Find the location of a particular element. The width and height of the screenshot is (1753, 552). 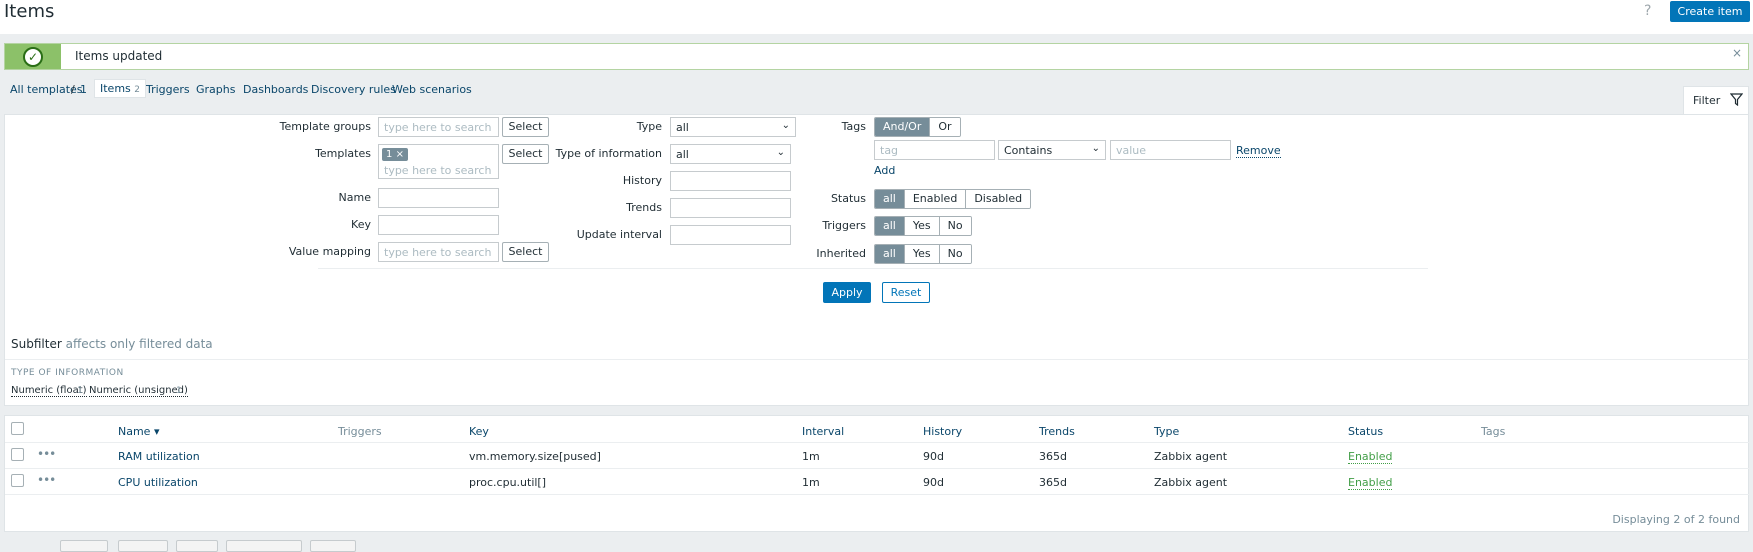

inherited-toggle: all Yes No is located at coordinates (923, 254).